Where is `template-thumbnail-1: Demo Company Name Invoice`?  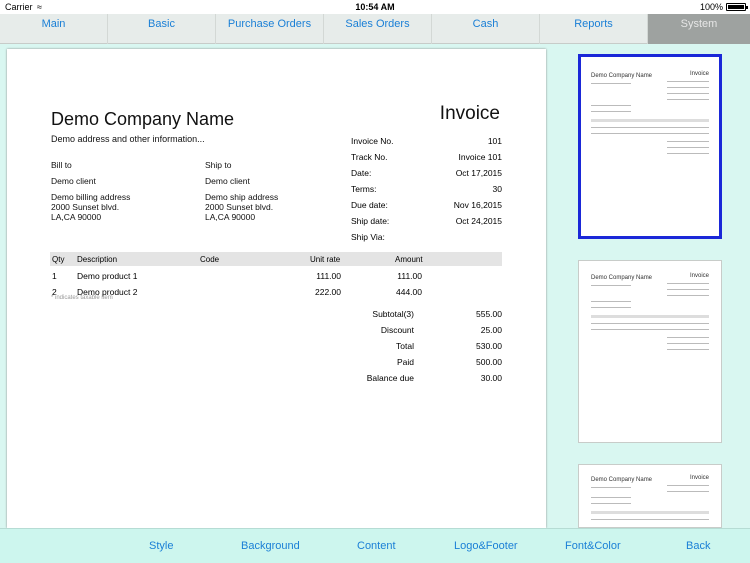 template-thumbnail-1: Demo Company Name Invoice is located at coordinates (650, 146).